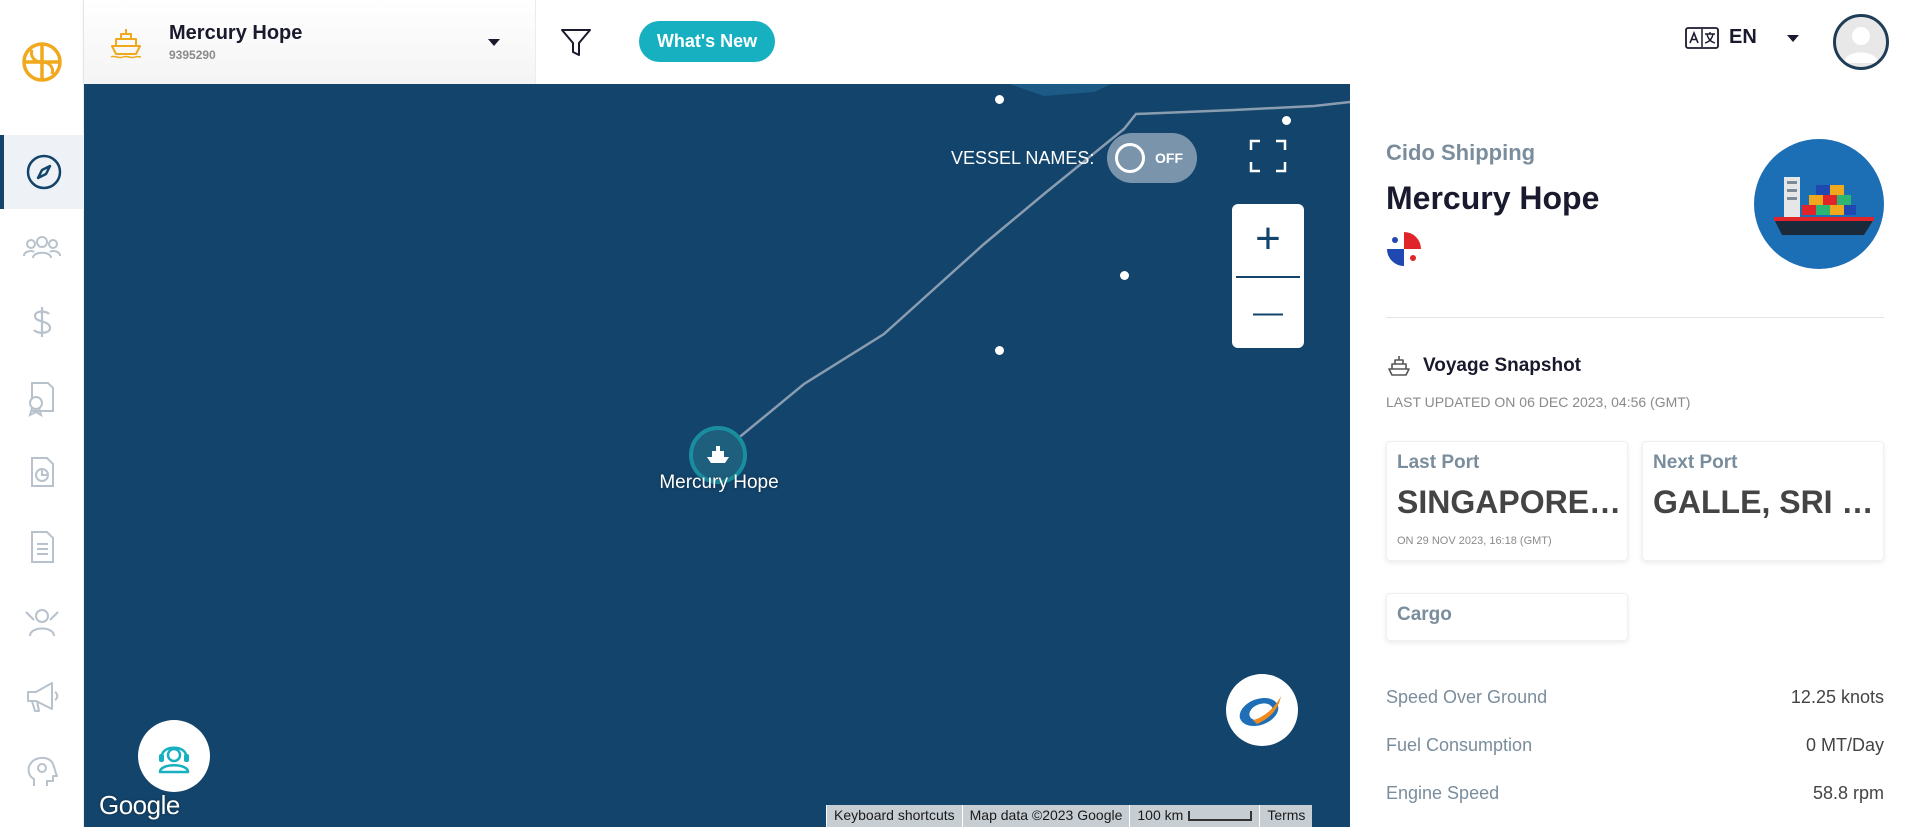  I want to click on cido-logo-button, so click(1262, 710).